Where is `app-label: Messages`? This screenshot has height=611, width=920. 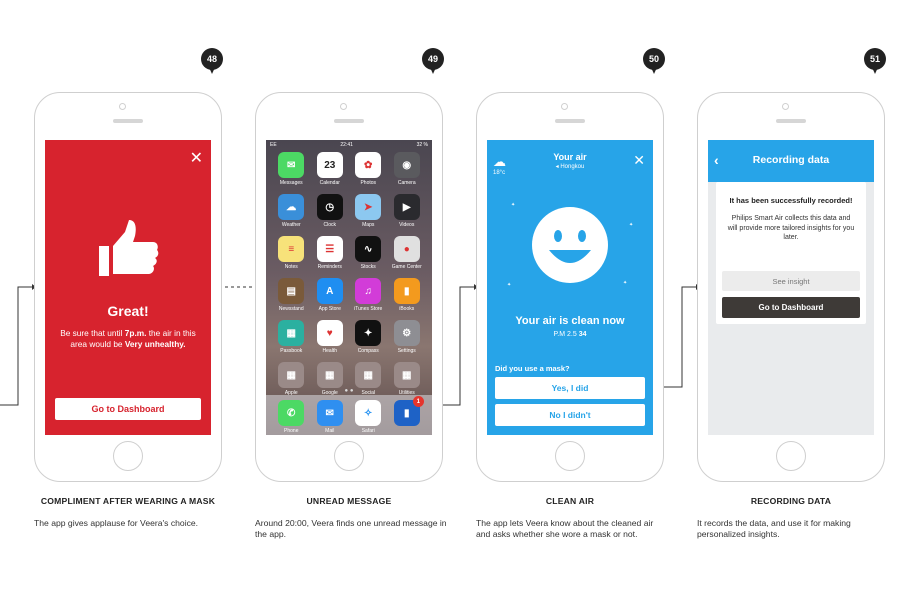
app-label: Messages is located at coordinates (291, 183).